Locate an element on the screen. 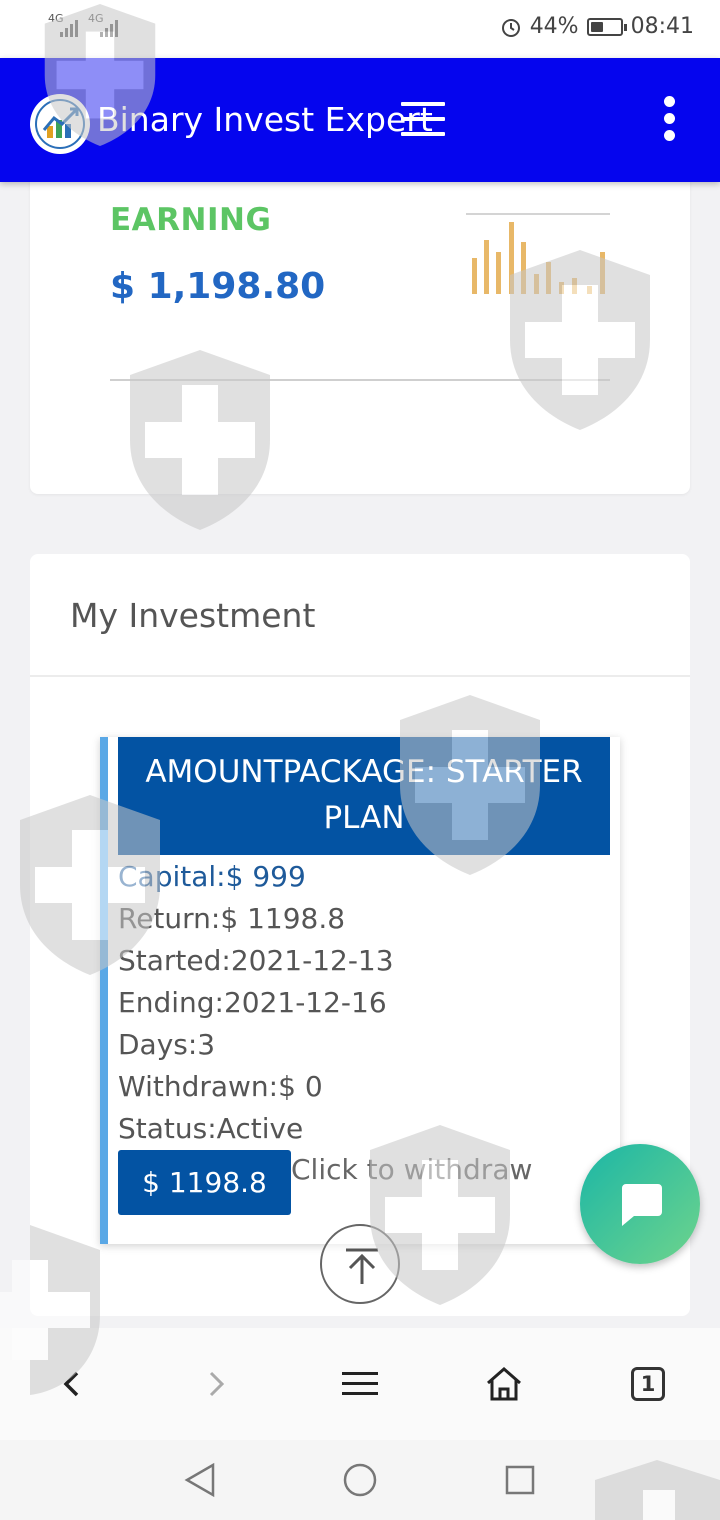 The image size is (720, 1520). earning-label: EARNING is located at coordinates (191, 220).